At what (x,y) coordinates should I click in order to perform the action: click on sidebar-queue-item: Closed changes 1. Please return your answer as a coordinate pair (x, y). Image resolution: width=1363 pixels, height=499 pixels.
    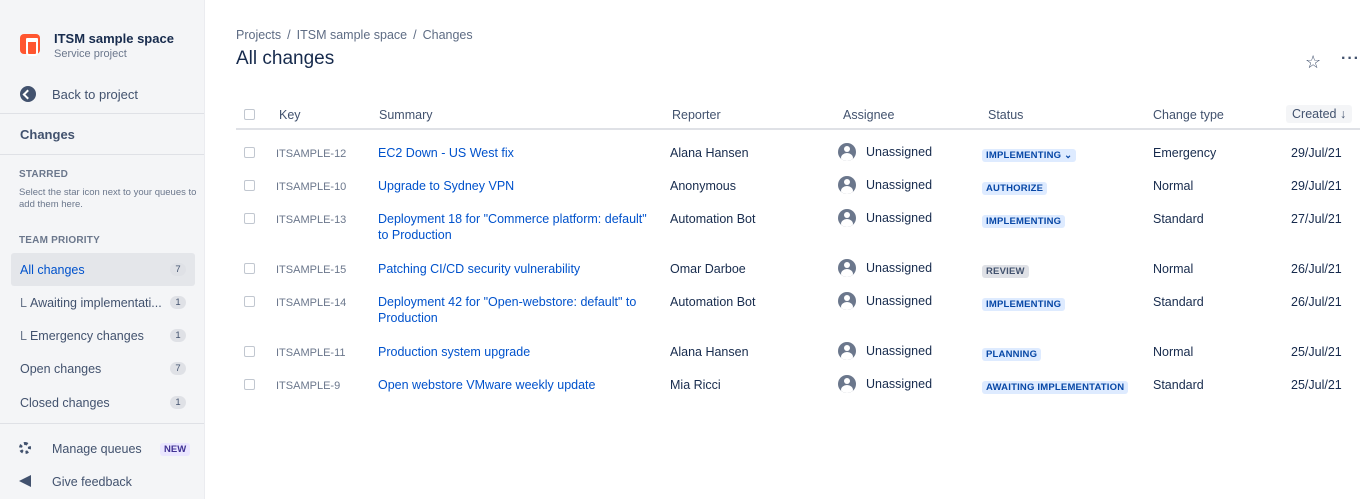
    Looking at the image, I should click on (103, 402).